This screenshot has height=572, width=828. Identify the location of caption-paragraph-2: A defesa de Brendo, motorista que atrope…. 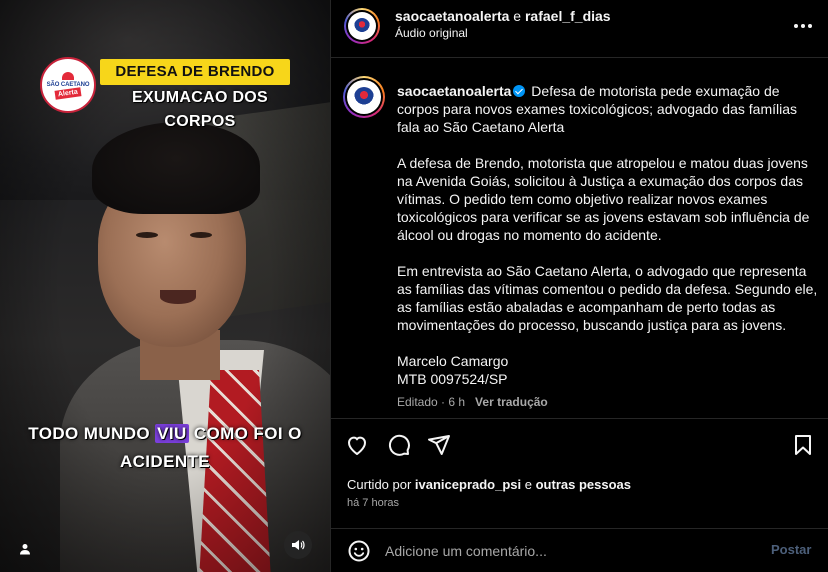
(603, 199).